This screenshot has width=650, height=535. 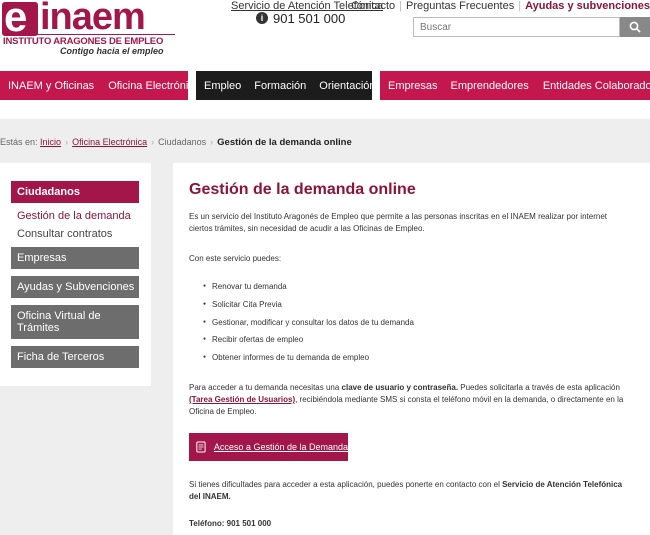 I want to click on grants-link: Ayudas y subvenciones, so click(x=587, y=6).